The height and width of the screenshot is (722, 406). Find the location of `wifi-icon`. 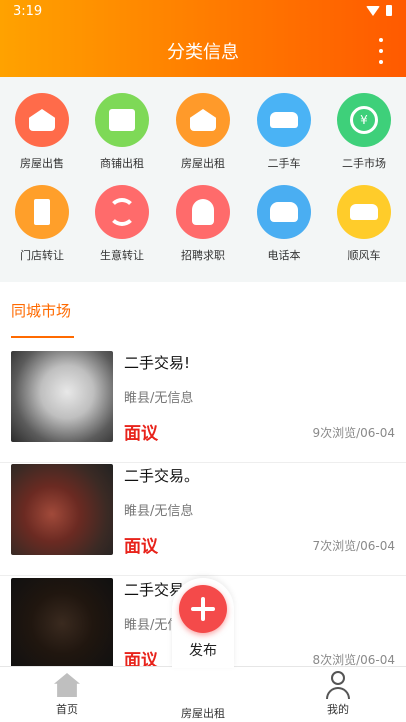

wifi-icon is located at coordinates (373, 10).